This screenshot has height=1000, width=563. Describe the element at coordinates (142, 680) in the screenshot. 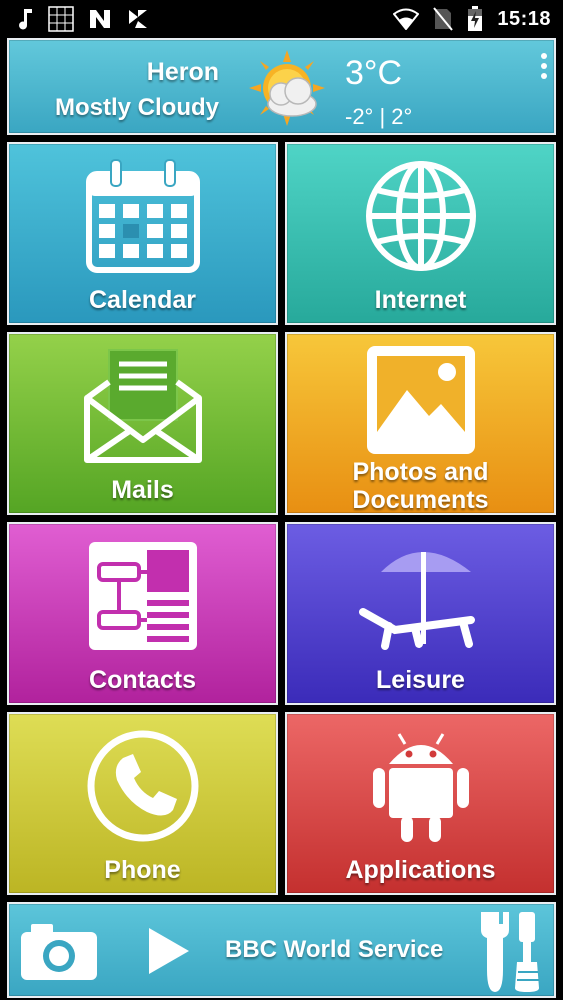

I see `tile-contacts-label: Contacts` at that location.